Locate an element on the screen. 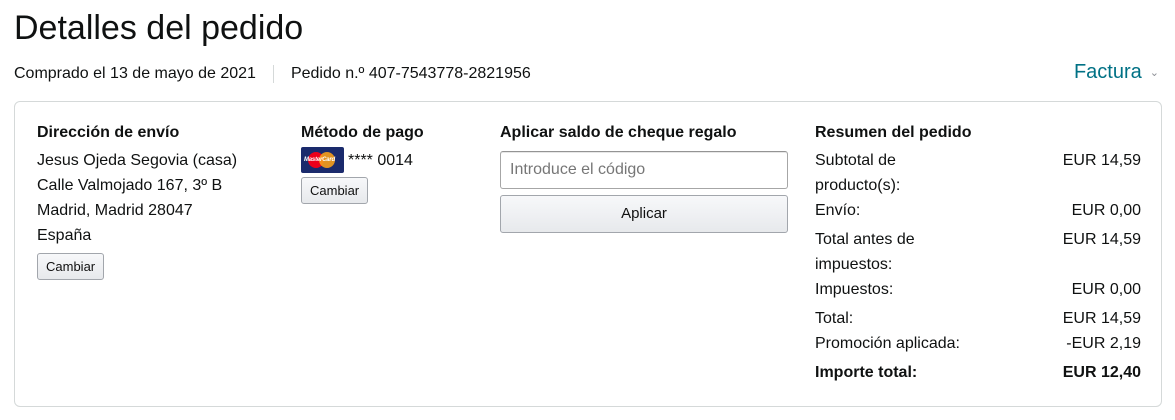 The image size is (1175, 420). address-line-country: España is located at coordinates (64, 235).